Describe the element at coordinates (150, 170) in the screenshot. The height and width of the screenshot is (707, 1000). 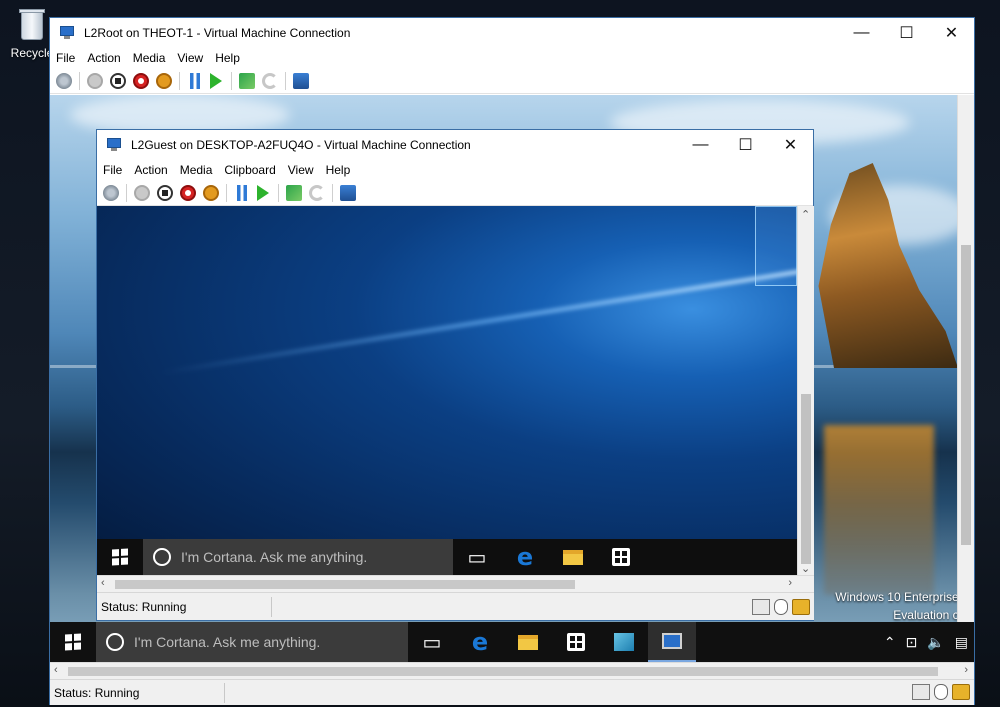
I see `inner-menu-action: Action` at that location.